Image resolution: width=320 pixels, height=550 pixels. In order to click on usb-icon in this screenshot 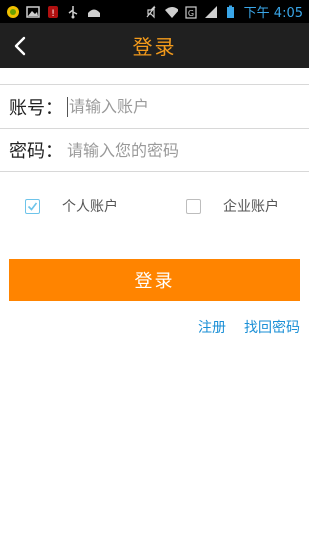, I will do `click(73, 12)`.